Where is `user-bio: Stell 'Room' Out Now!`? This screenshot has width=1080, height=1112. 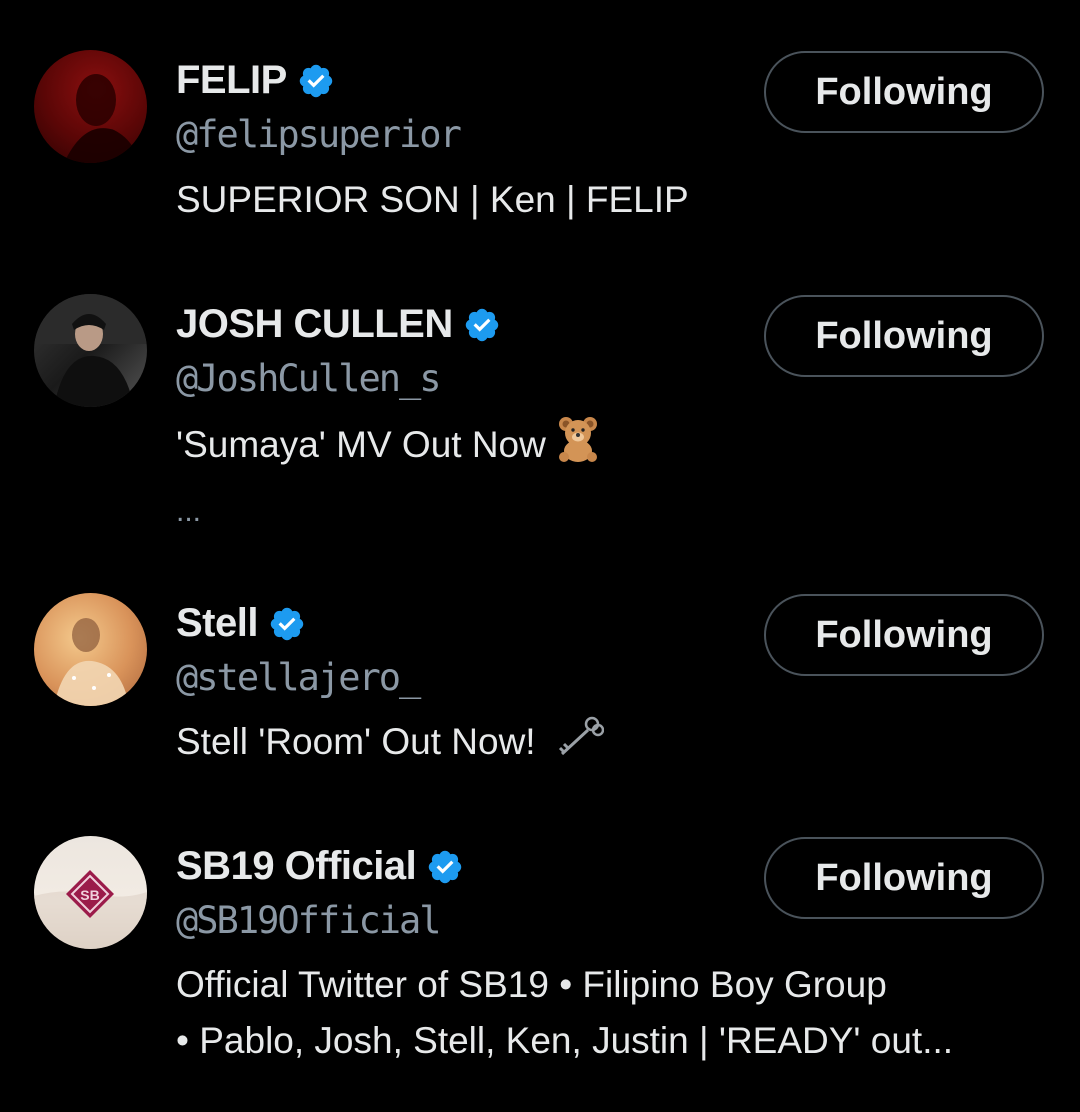 user-bio: Stell 'Room' Out Now! is located at coordinates (390, 744).